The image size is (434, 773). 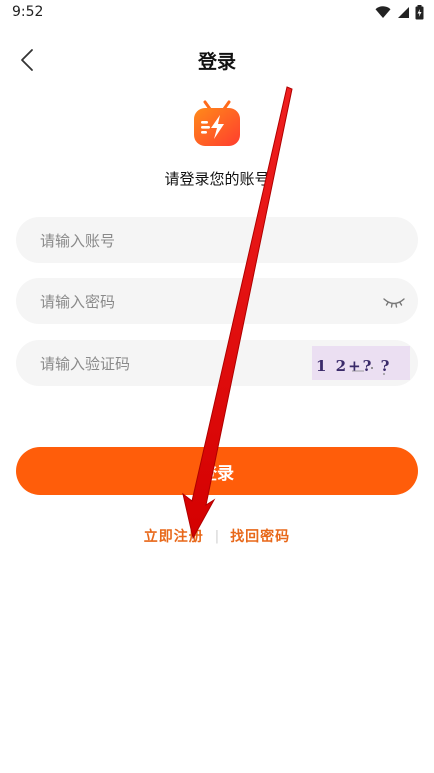 What do you see at coordinates (419, 12) in the screenshot?
I see `battery-icon` at bounding box center [419, 12].